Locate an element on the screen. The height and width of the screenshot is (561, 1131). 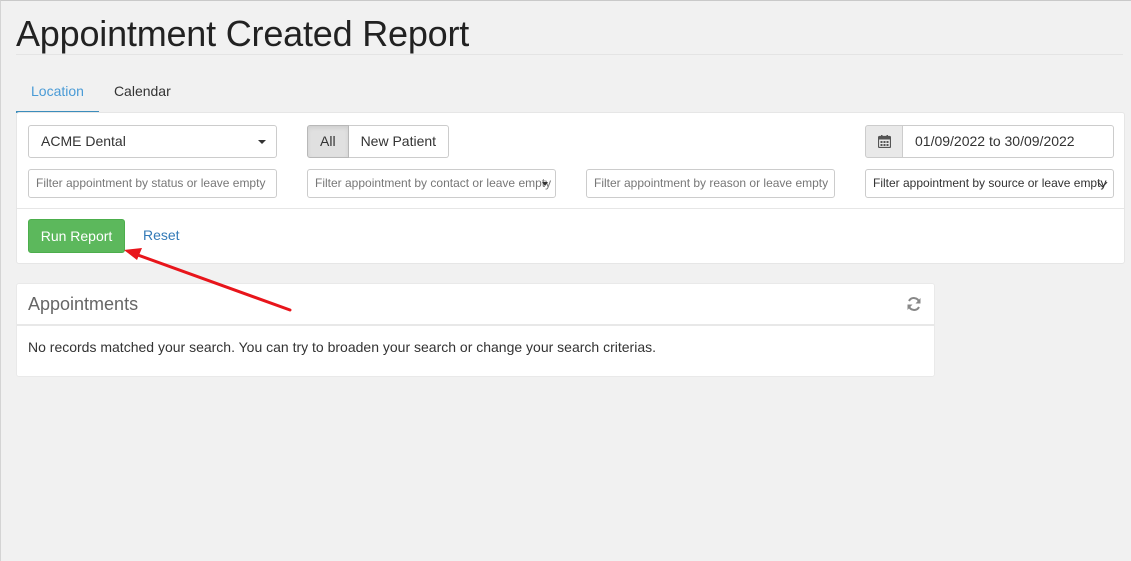
report-tabs: Location Calendar is located at coordinates (101, 92).